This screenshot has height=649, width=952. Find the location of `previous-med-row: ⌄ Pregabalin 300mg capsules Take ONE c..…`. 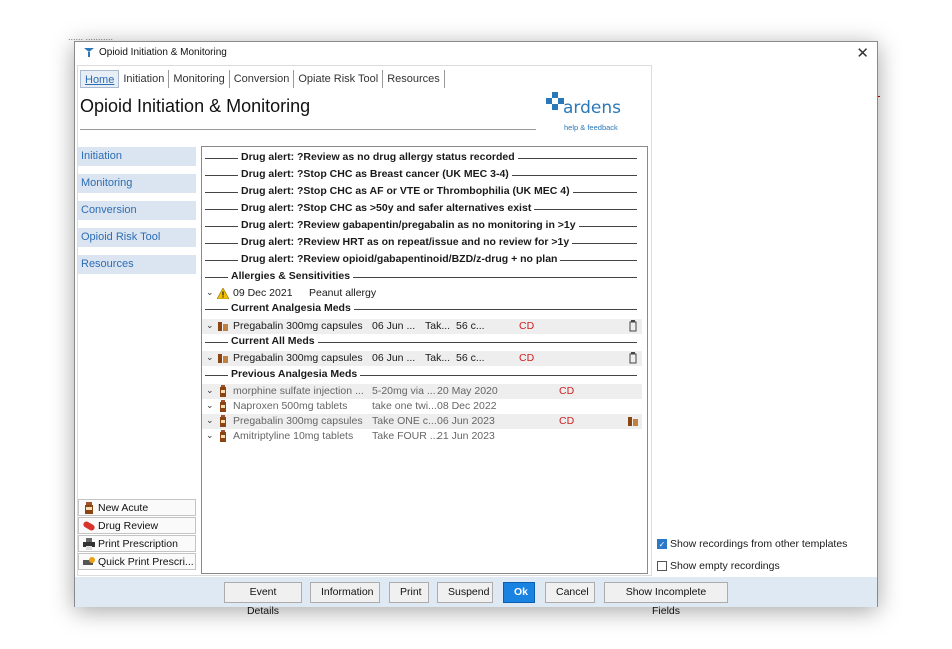

previous-med-row: ⌄ Pregabalin 300mg capsules Take ONE c..… is located at coordinates (422, 421).